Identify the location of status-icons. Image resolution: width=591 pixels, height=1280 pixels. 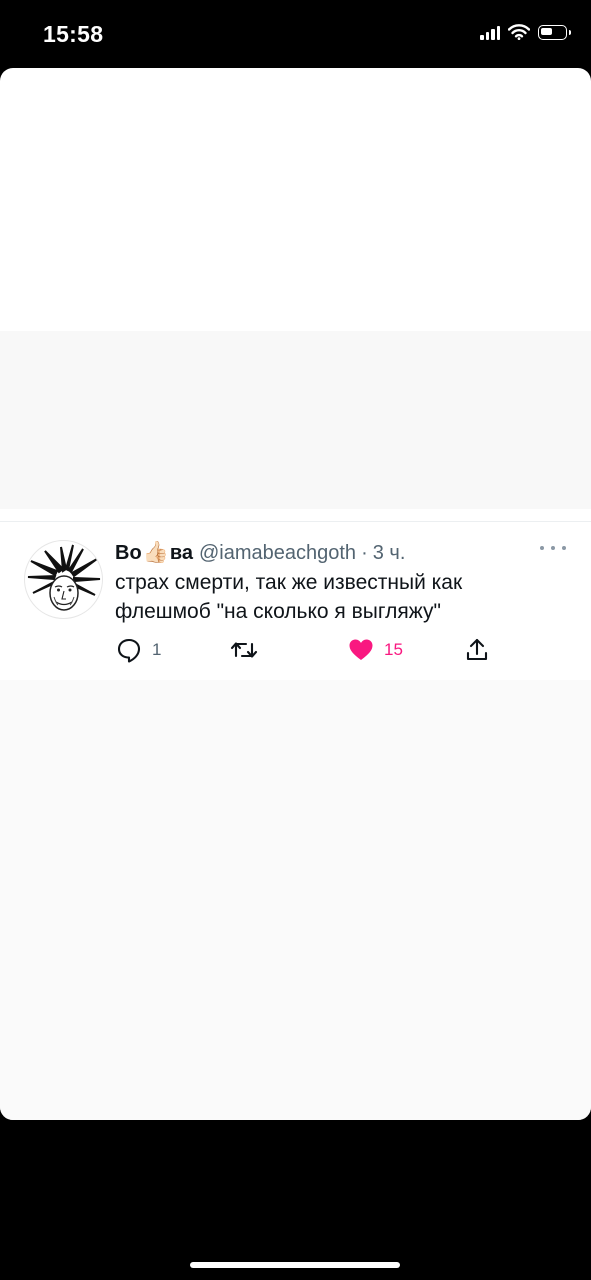
(525, 32).